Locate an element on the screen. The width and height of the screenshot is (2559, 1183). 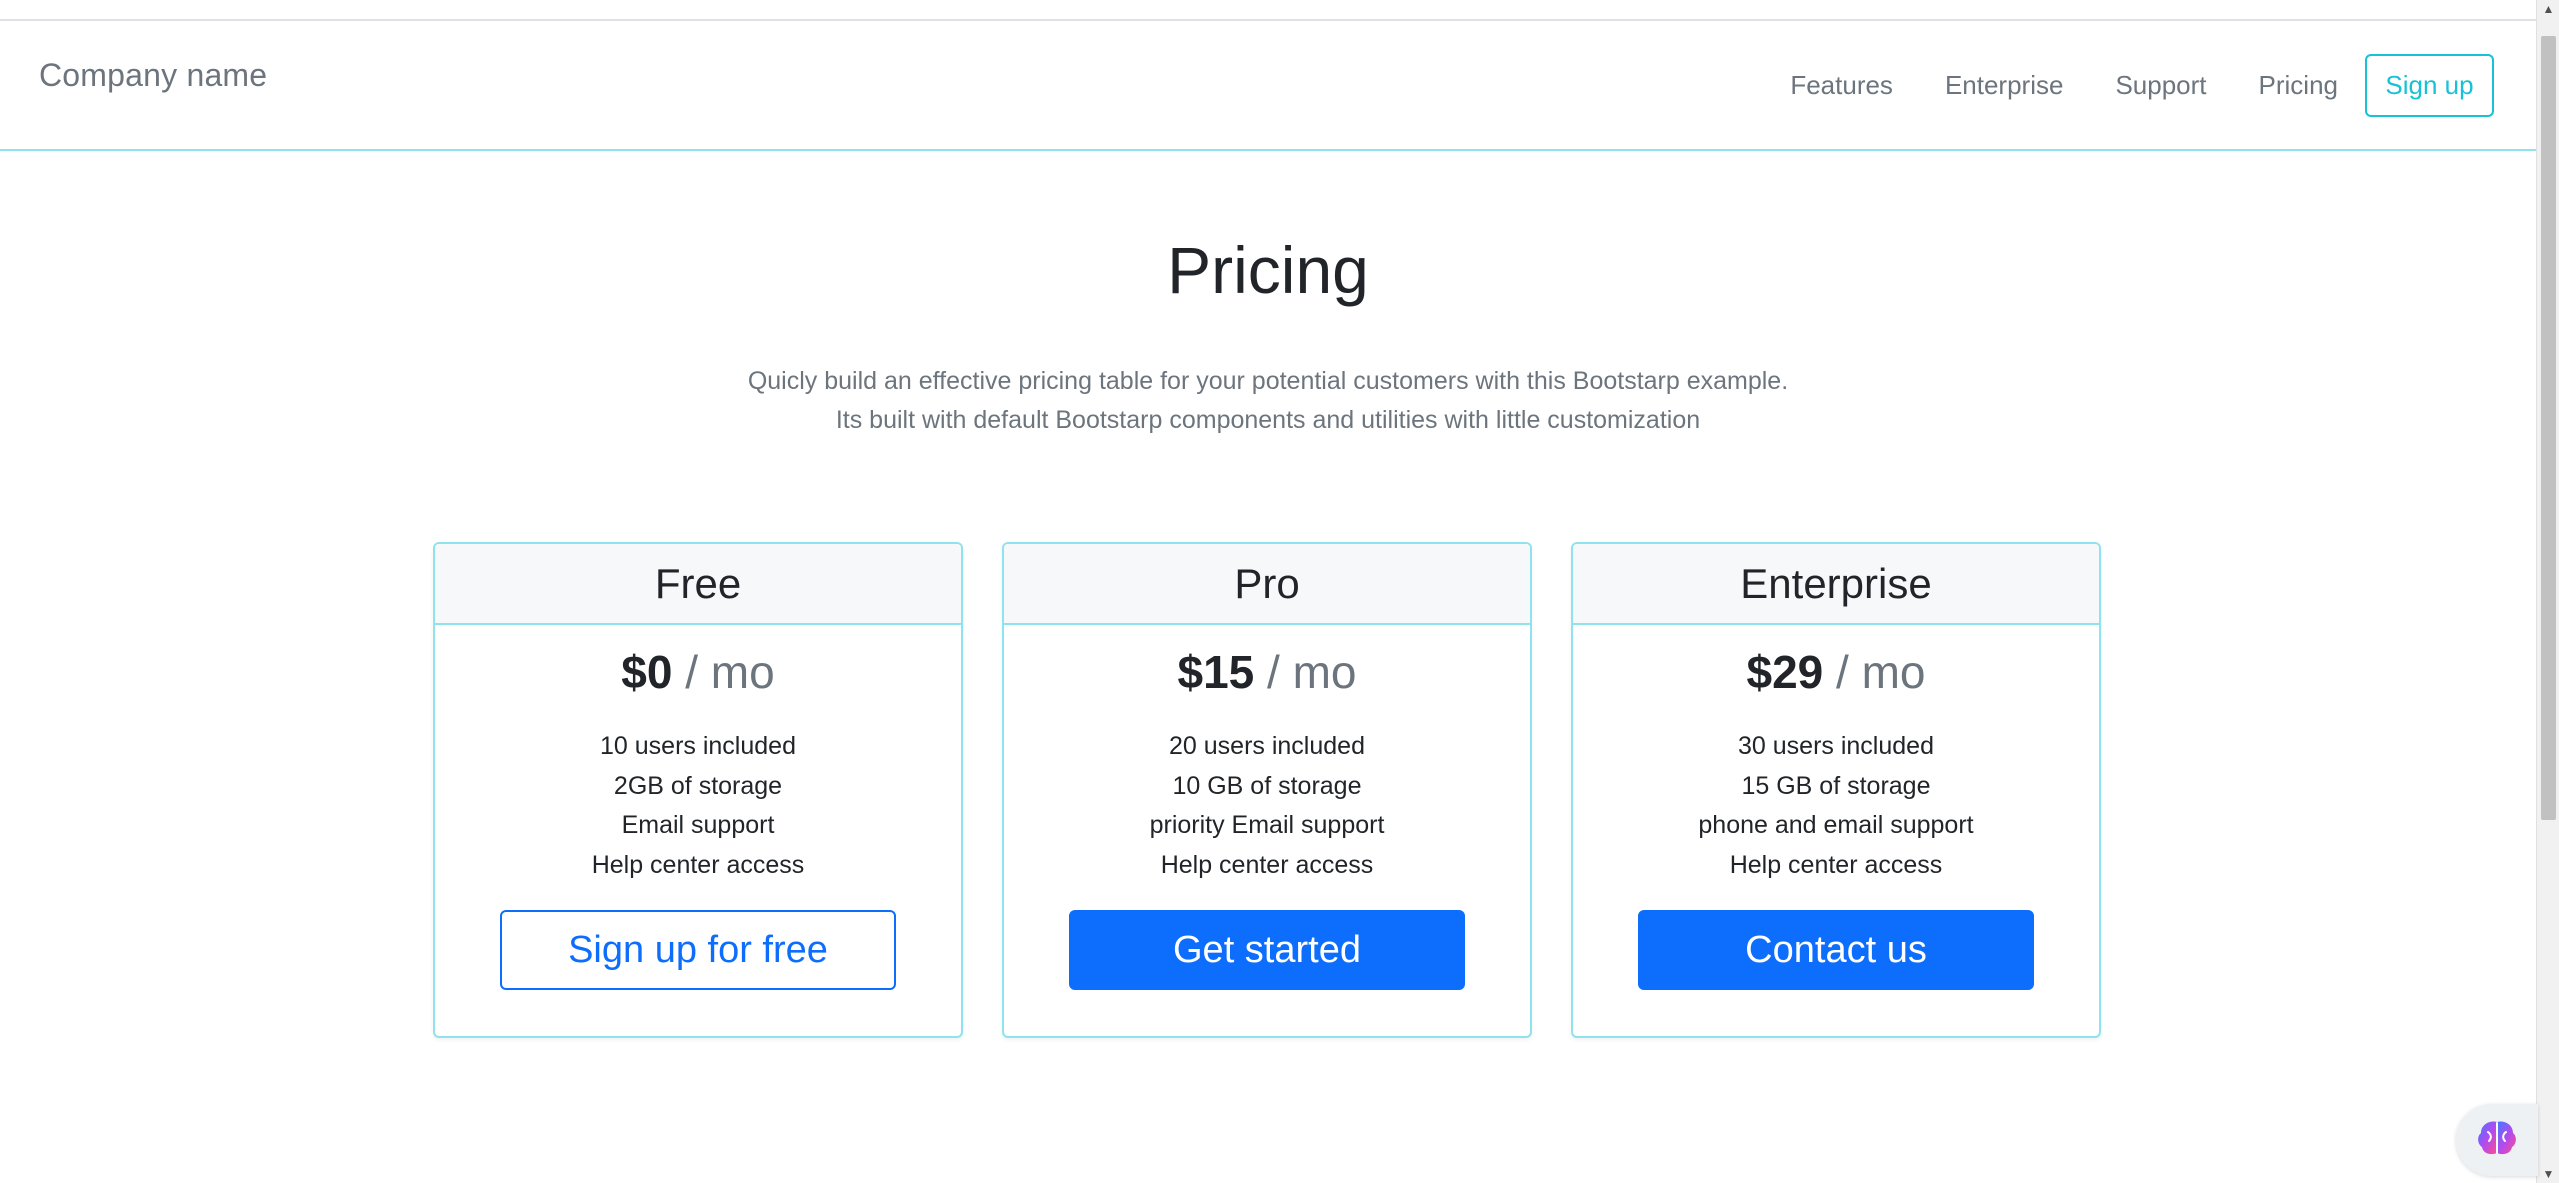
signup-free-button: Sign up for free is located at coordinates (698, 950).